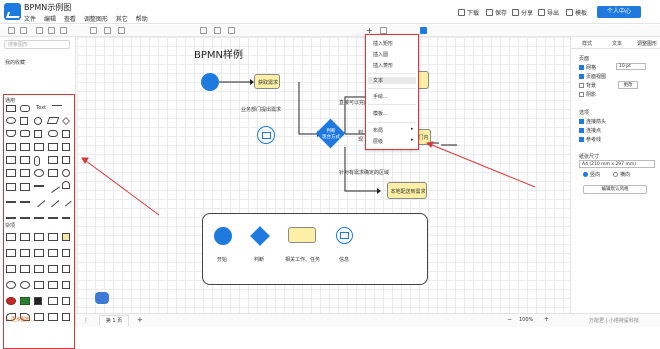 This screenshot has width=660, height=349. Describe the element at coordinates (546, 319) in the screenshot. I see `zoom-in-icon: +` at that location.